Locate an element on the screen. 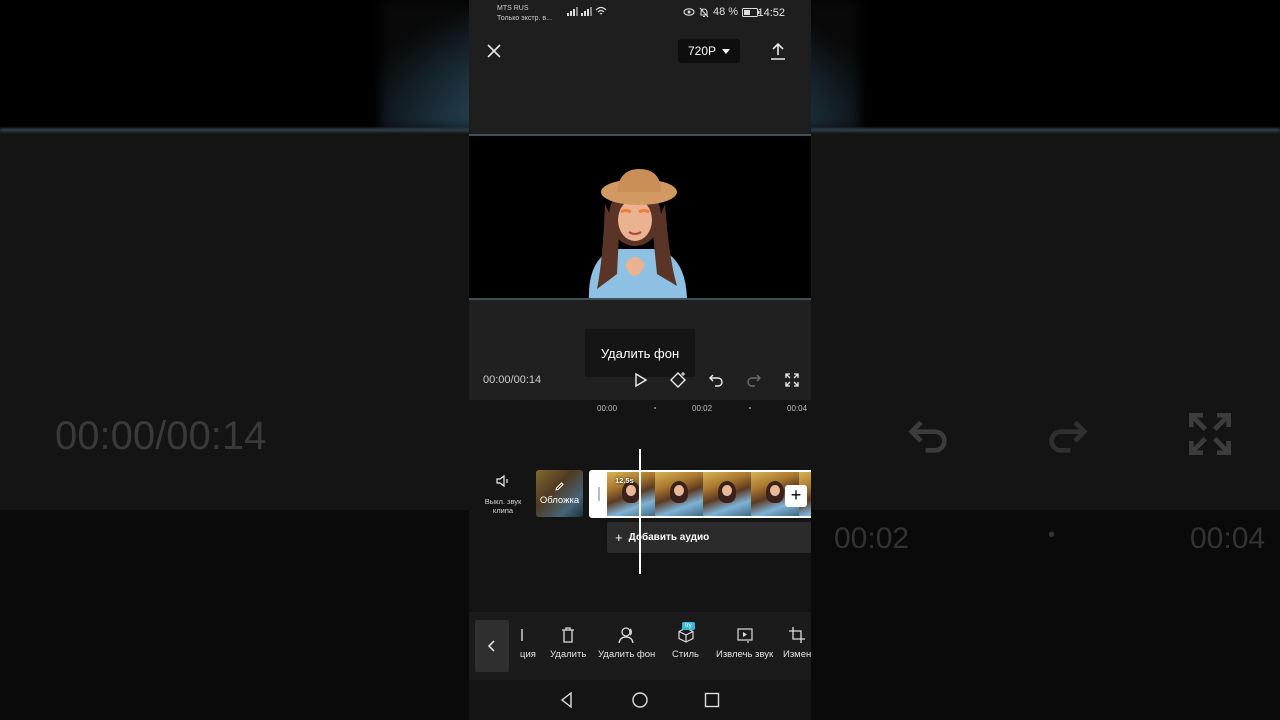 The height and width of the screenshot is (720, 1280). fullscreen-icon is located at coordinates (792, 380).